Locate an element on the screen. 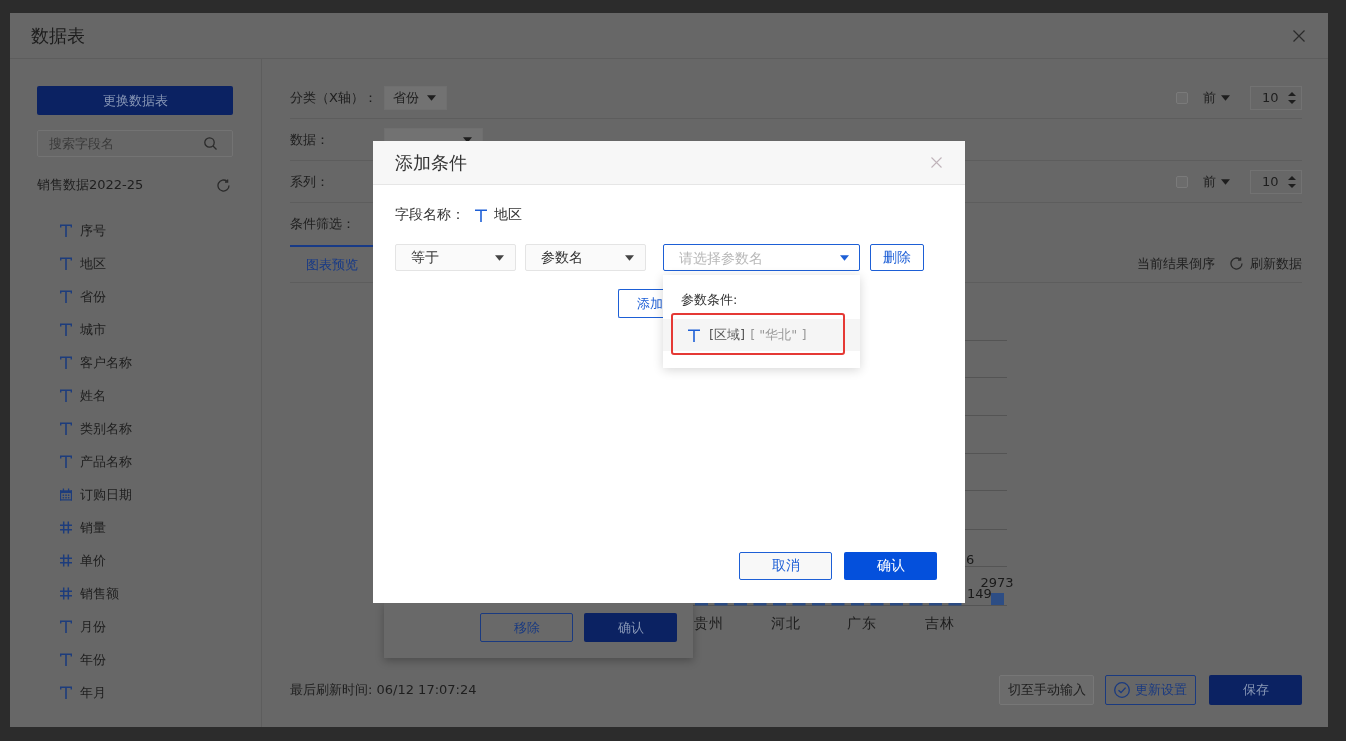 This screenshot has width=1346, height=741. table-name: 销售数据2022-25 is located at coordinates (90, 185).